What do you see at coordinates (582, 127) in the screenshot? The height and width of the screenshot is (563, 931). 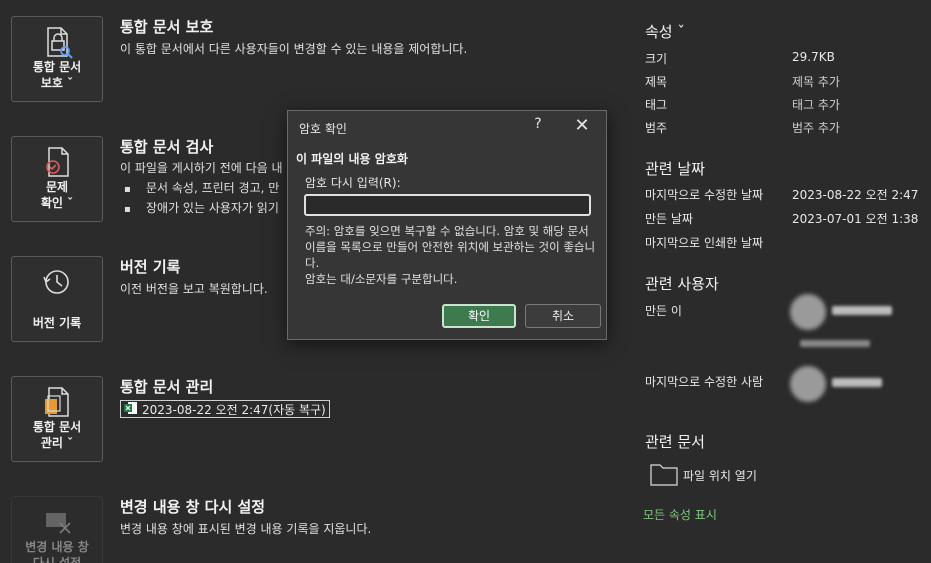 I see `close-button: ✕` at bounding box center [582, 127].